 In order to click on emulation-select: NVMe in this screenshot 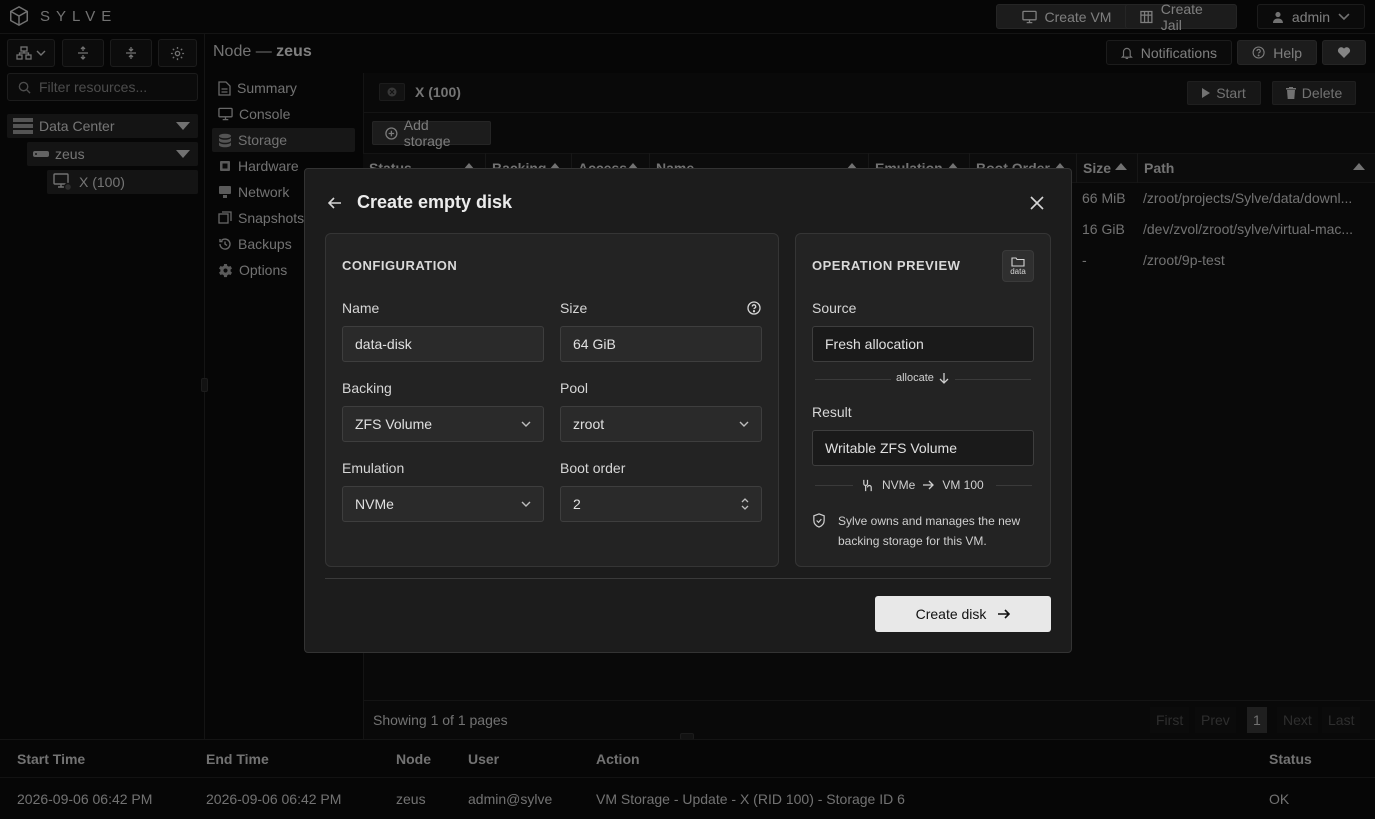, I will do `click(443, 504)`.